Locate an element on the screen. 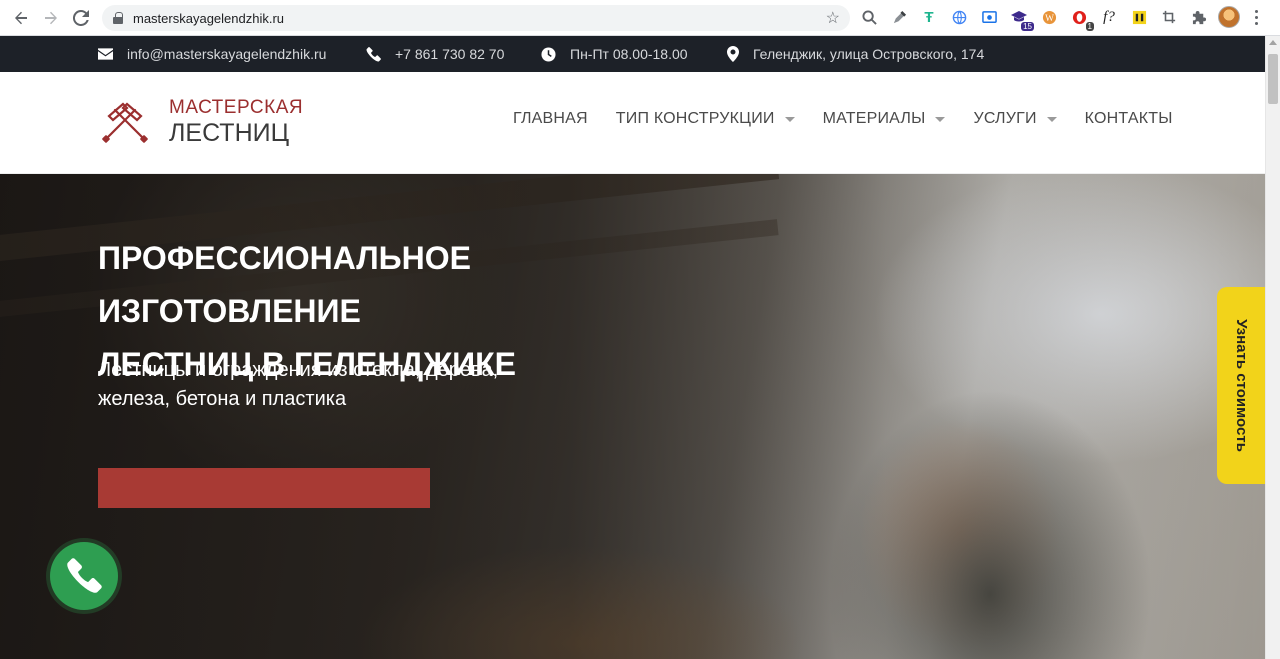  hero-cta-button is located at coordinates (264, 488).